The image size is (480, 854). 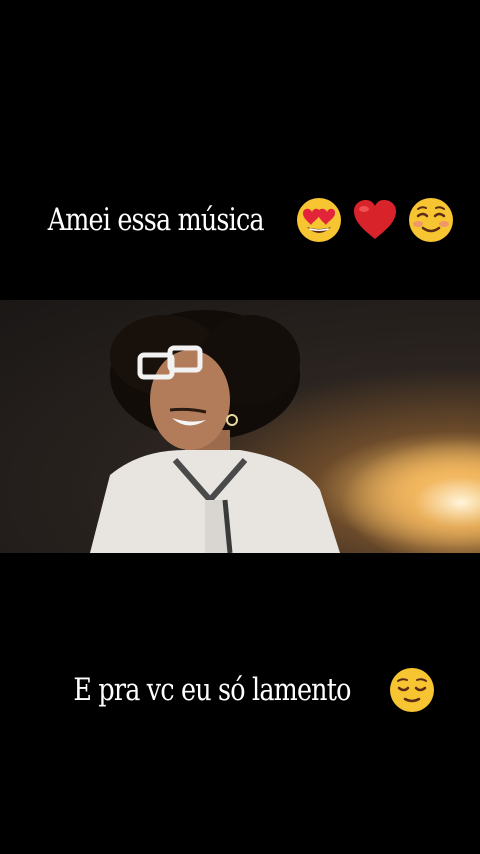 I want to click on bottom-caption: E pra vc eu só lamento, so click(x=240, y=690).